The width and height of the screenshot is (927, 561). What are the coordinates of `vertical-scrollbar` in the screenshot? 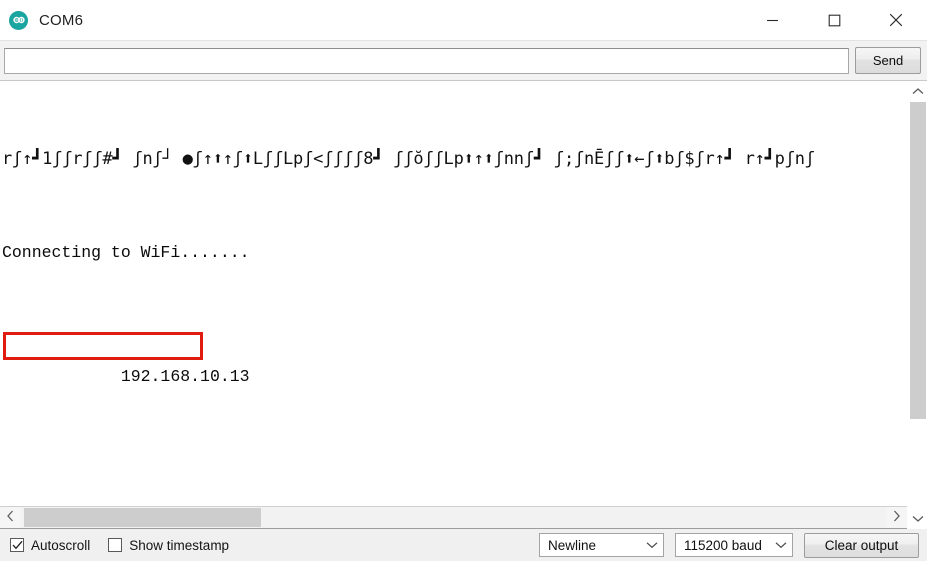 It's located at (917, 305).